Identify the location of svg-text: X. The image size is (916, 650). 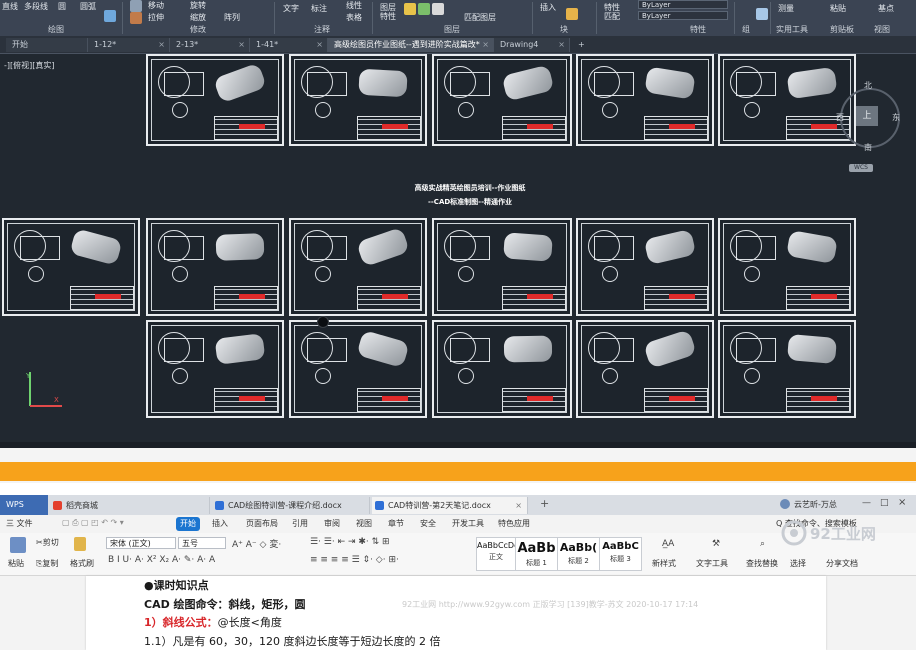
(56, 400).